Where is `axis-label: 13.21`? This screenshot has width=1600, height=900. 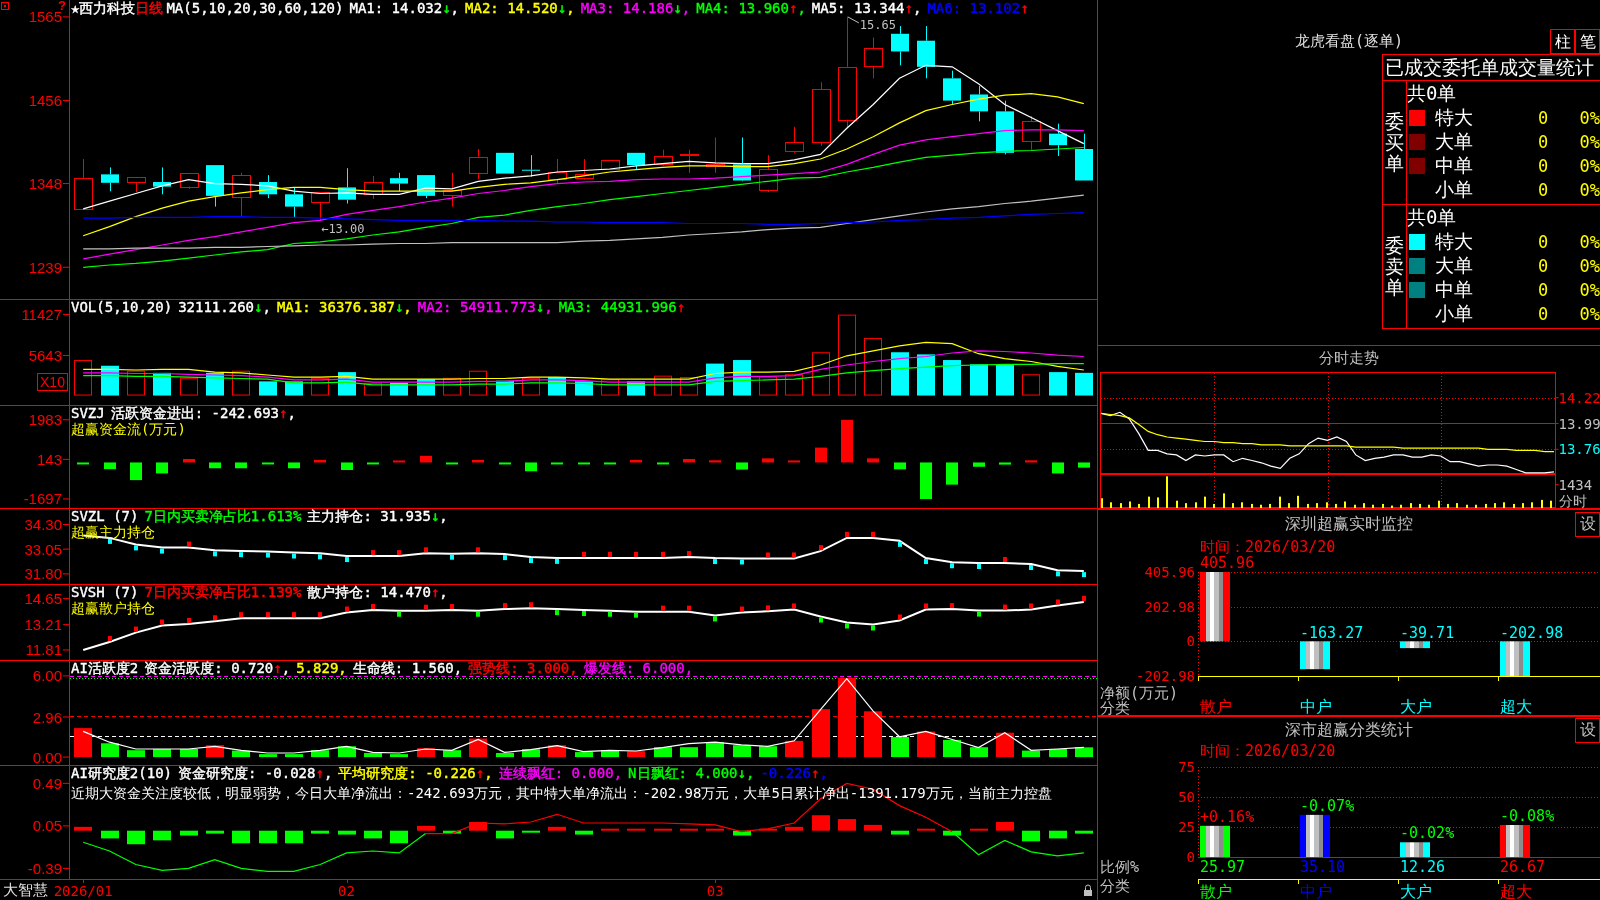 axis-label: 13.21 is located at coordinates (43, 625).